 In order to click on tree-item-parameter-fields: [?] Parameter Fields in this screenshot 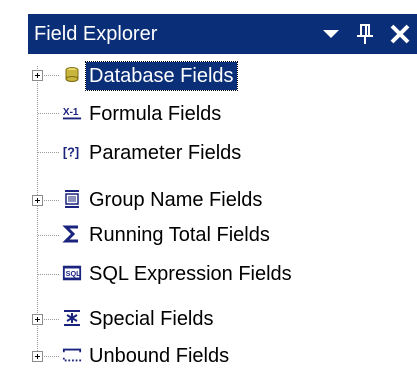, I will do `click(222, 153)`.